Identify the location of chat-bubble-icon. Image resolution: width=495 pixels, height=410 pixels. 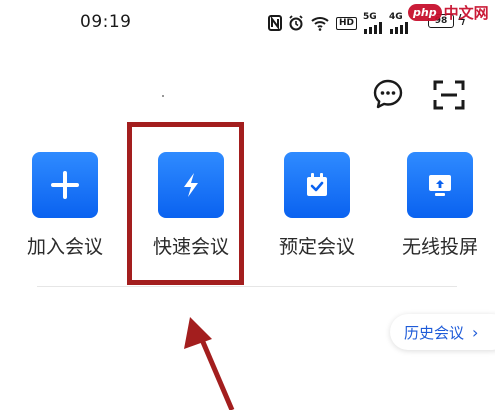
(388, 94).